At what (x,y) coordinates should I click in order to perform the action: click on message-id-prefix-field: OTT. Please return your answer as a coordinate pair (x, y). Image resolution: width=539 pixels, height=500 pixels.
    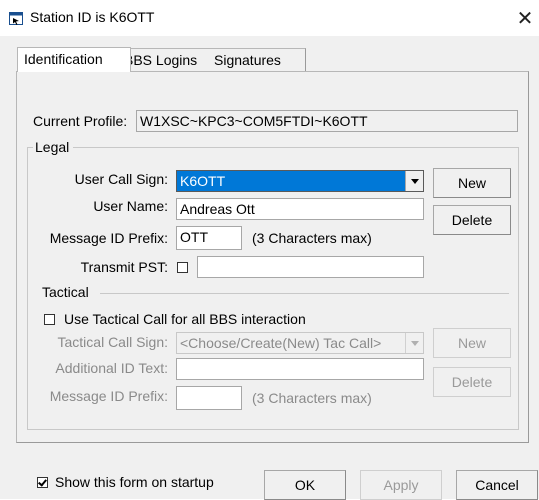
    Looking at the image, I should click on (209, 238).